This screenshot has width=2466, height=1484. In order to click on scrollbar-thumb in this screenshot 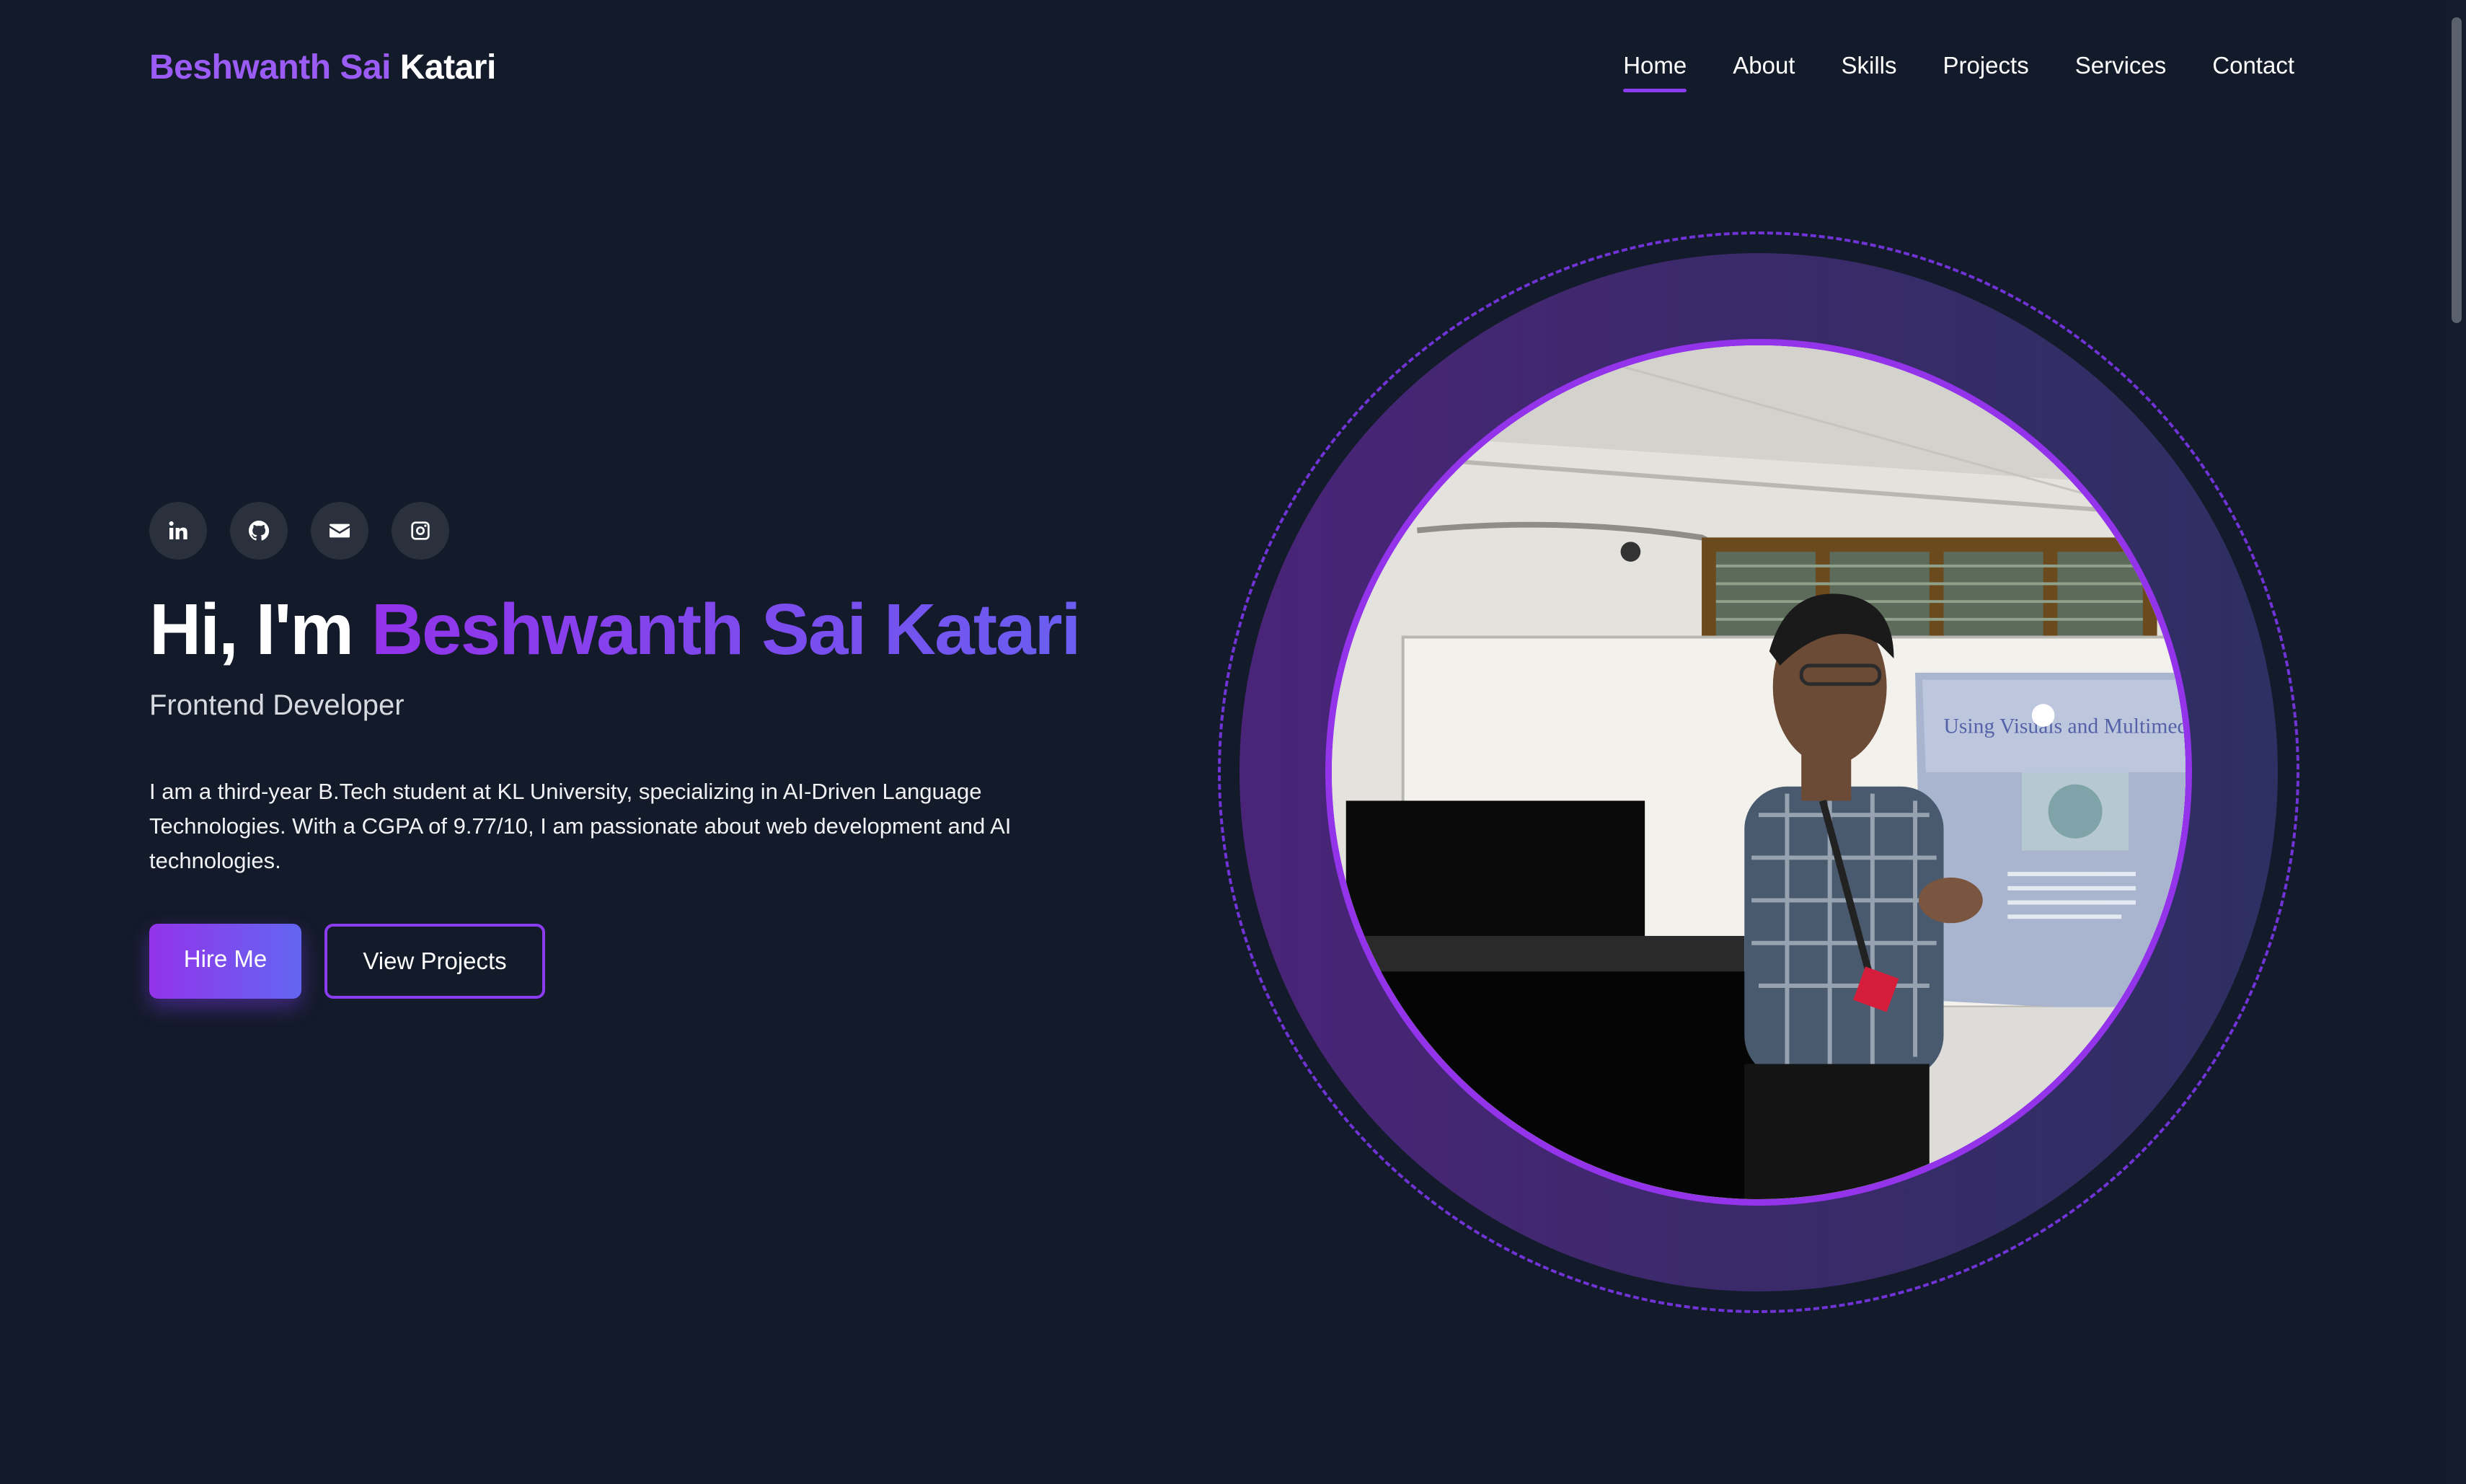, I will do `click(2457, 170)`.